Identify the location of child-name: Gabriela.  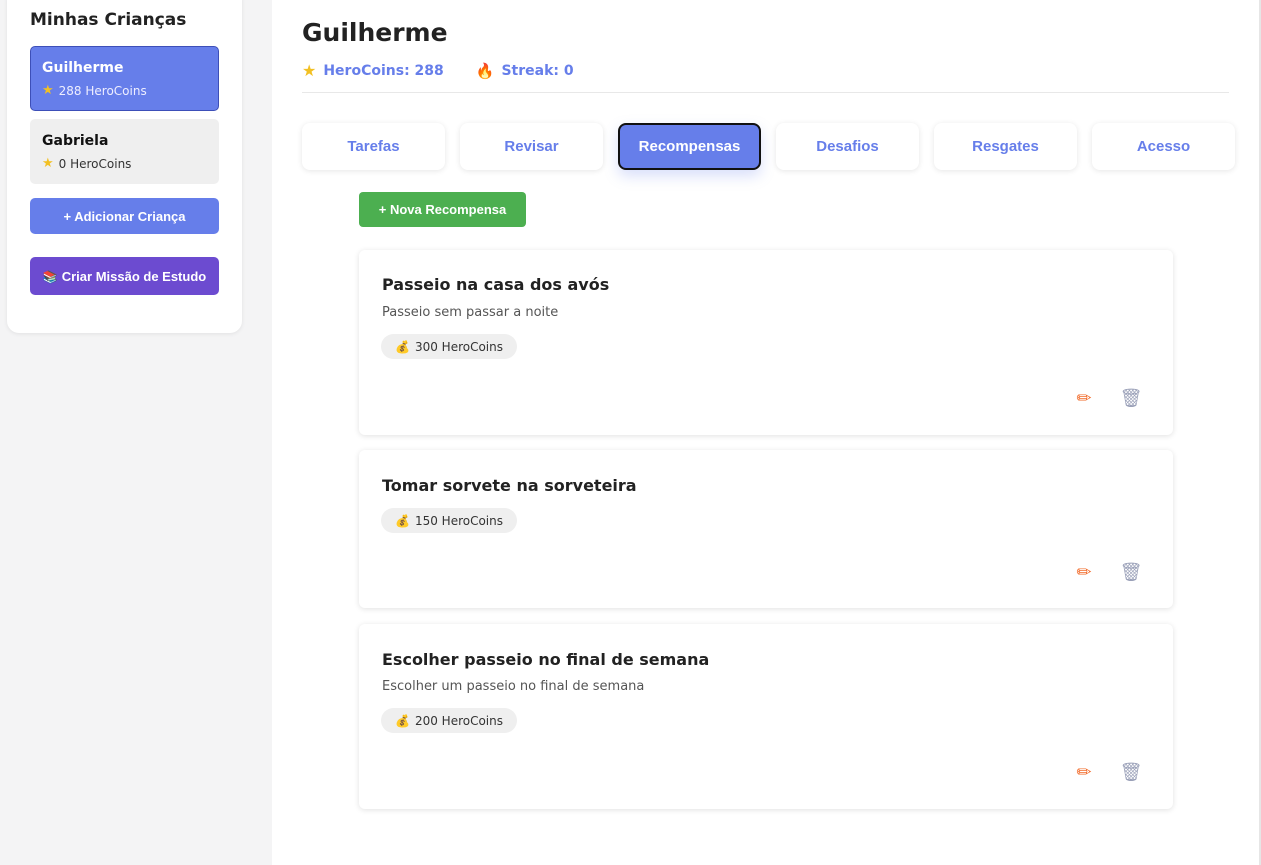
(75, 141).